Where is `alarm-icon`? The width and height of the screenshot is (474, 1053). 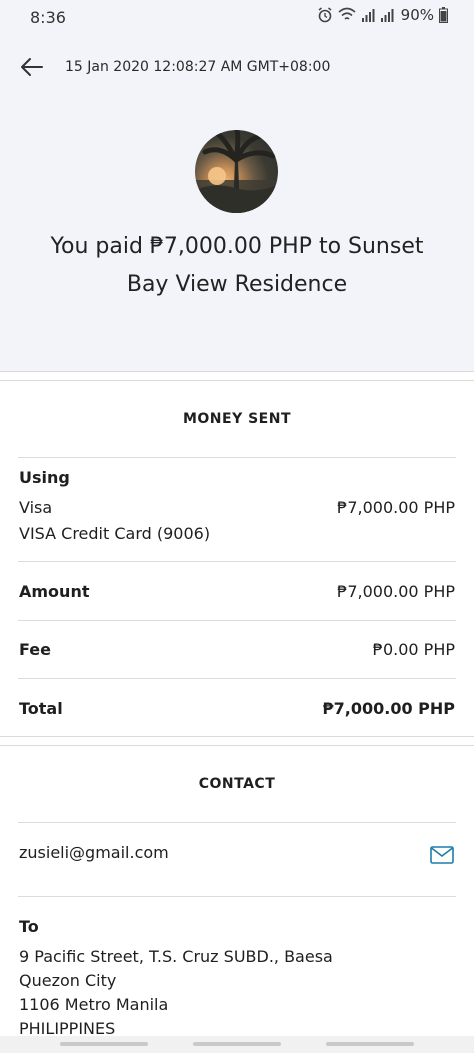
alarm-icon is located at coordinates (325, 15).